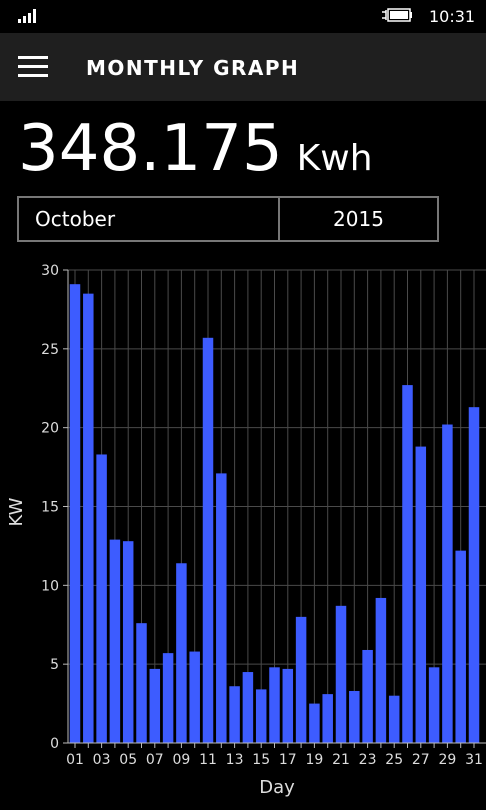 This screenshot has height=810, width=486. I want to click on x-tick-label: 17, so click(288, 760).